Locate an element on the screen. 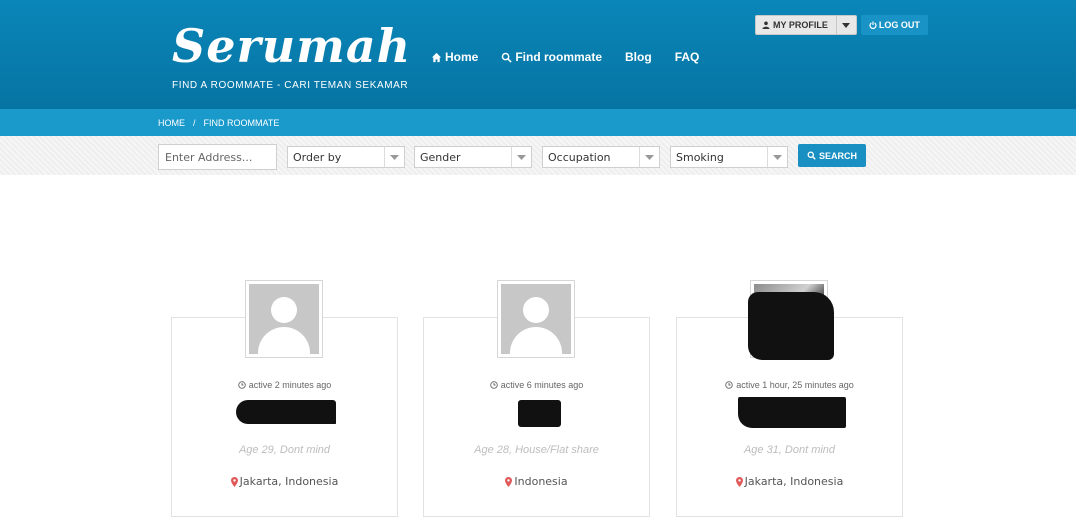 Image resolution: width=1076 pixels, height=517 pixels. search-button-label: SEARCH is located at coordinates (837, 155).